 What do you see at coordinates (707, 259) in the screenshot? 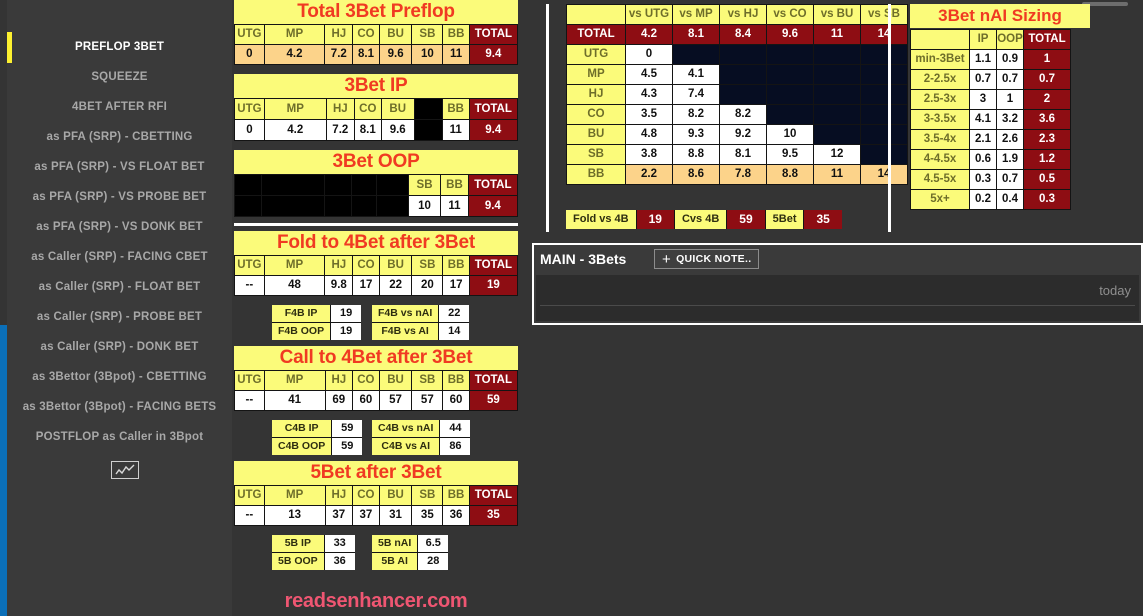
I see `quick-note-button: + QUICK NOTE..` at bounding box center [707, 259].